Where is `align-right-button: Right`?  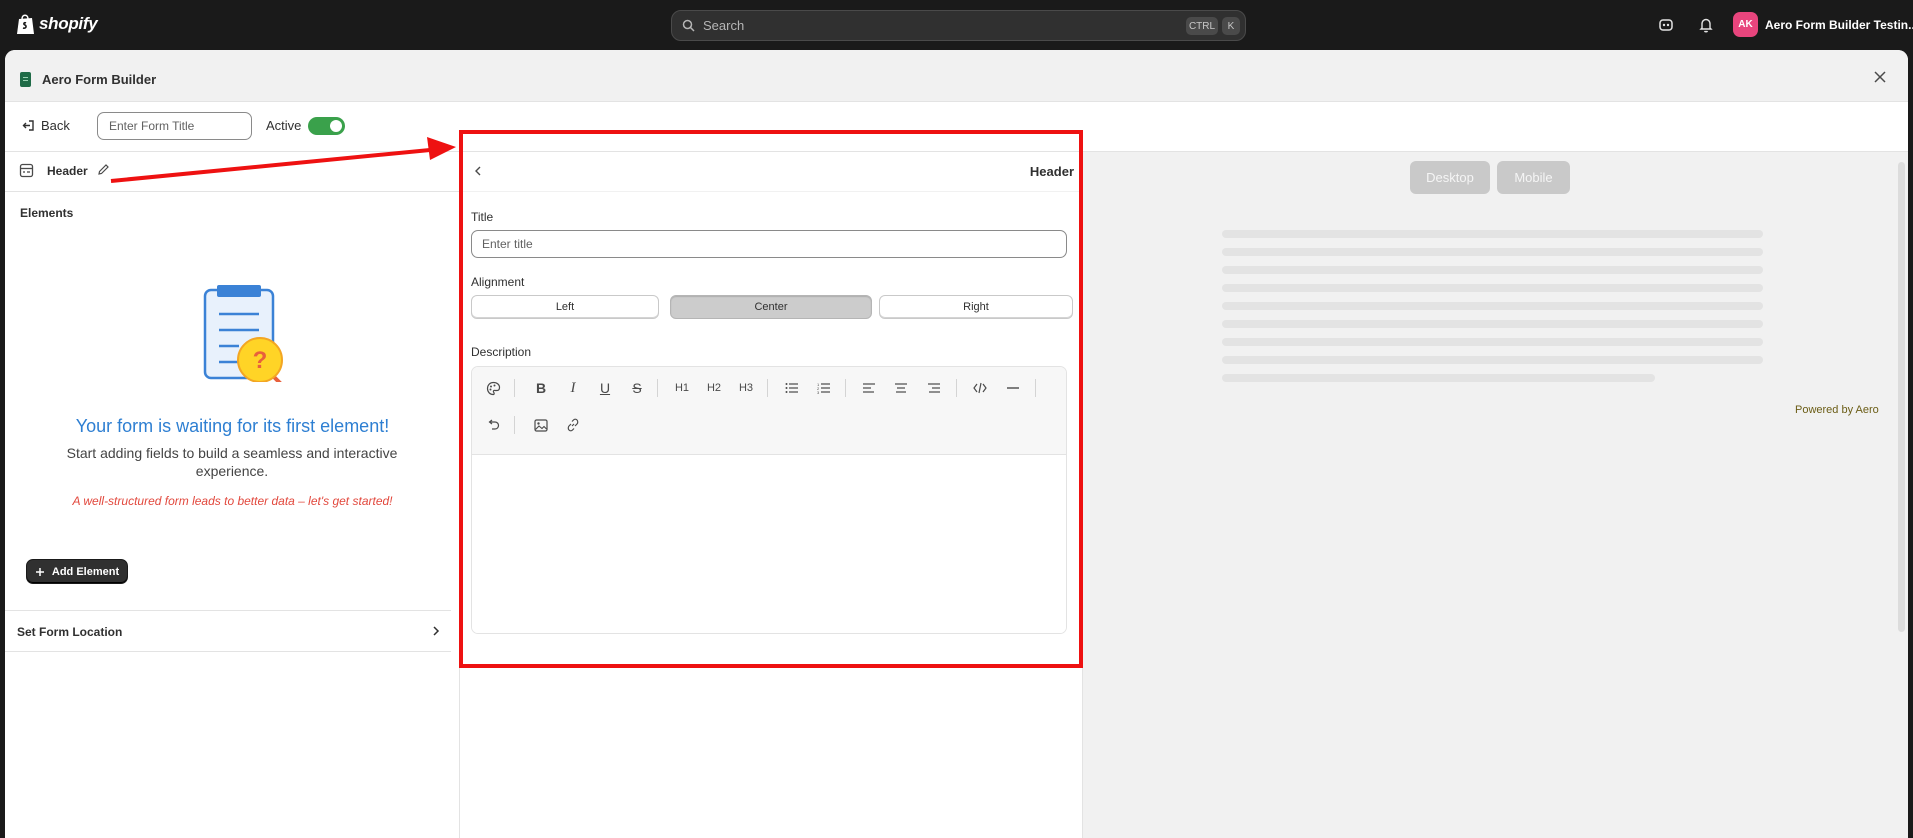
align-right-button: Right is located at coordinates (976, 307).